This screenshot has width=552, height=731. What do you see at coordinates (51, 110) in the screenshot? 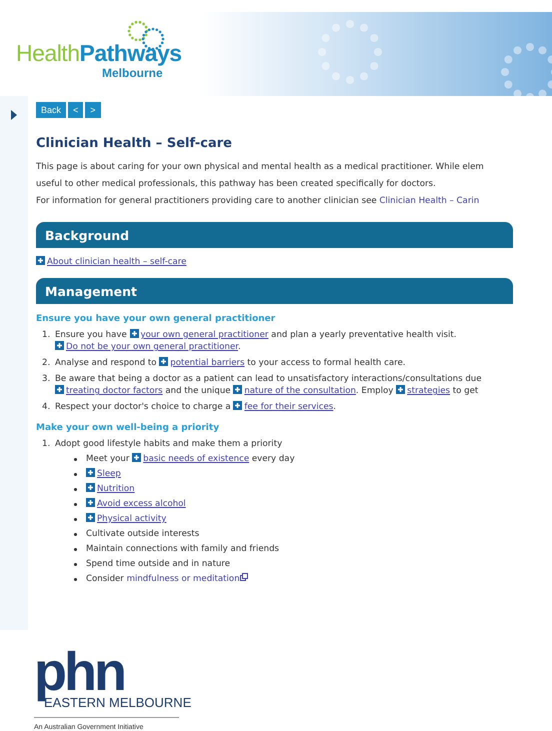
I see `back-button: Back` at bounding box center [51, 110].